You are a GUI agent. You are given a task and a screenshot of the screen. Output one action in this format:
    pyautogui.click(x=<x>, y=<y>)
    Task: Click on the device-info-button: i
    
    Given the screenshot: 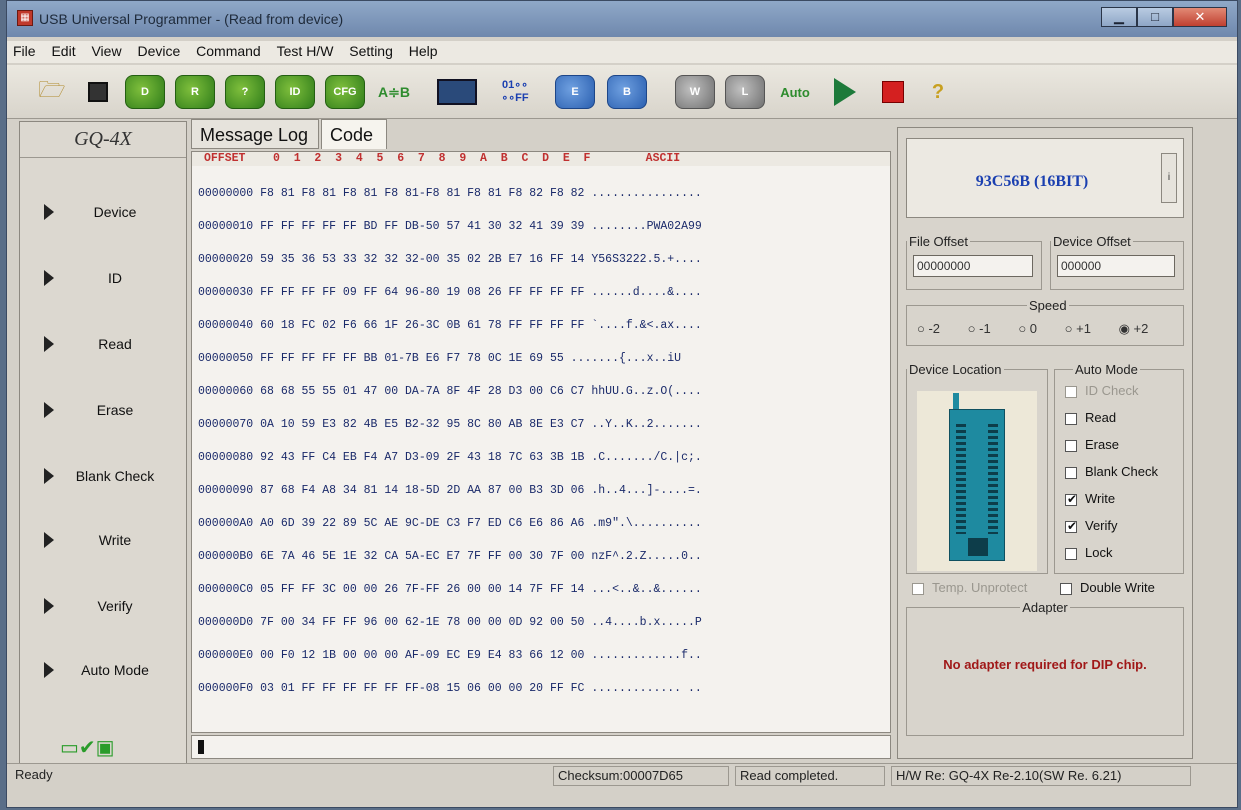 What is the action you would take?
    pyautogui.click(x=1169, y=178)
    